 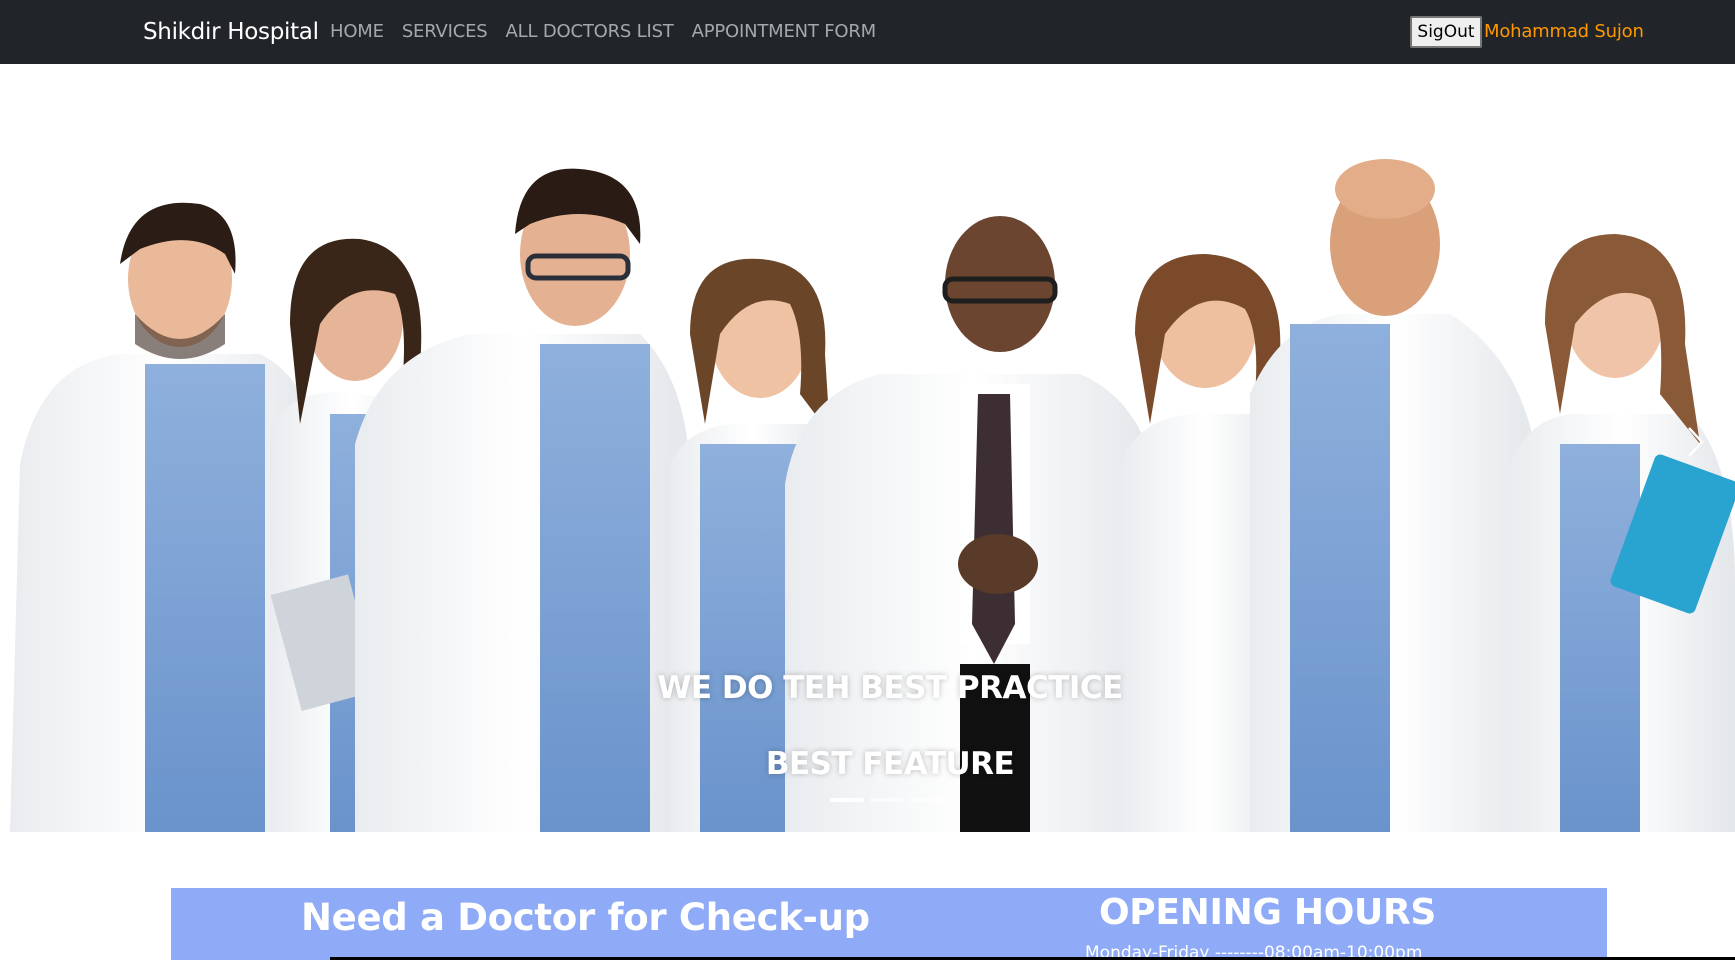 I want to click on checkup-heading: Need a Doctor for Check-up, so click(x=585, y=917).